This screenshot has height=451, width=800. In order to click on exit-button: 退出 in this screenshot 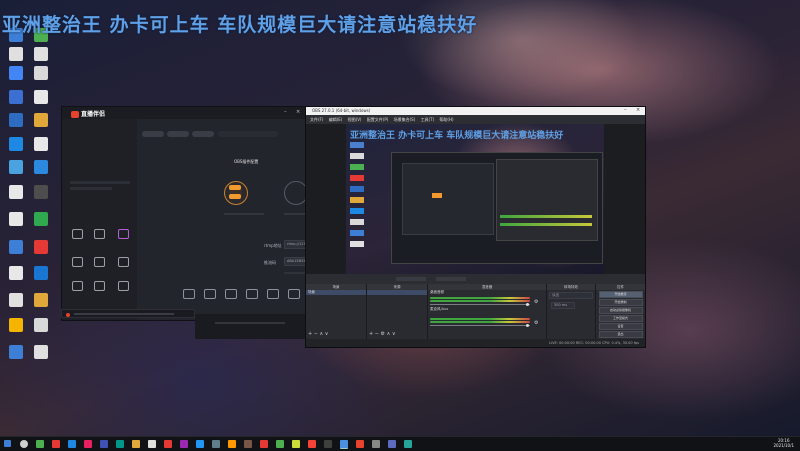, I will do `click(620, 334)`.